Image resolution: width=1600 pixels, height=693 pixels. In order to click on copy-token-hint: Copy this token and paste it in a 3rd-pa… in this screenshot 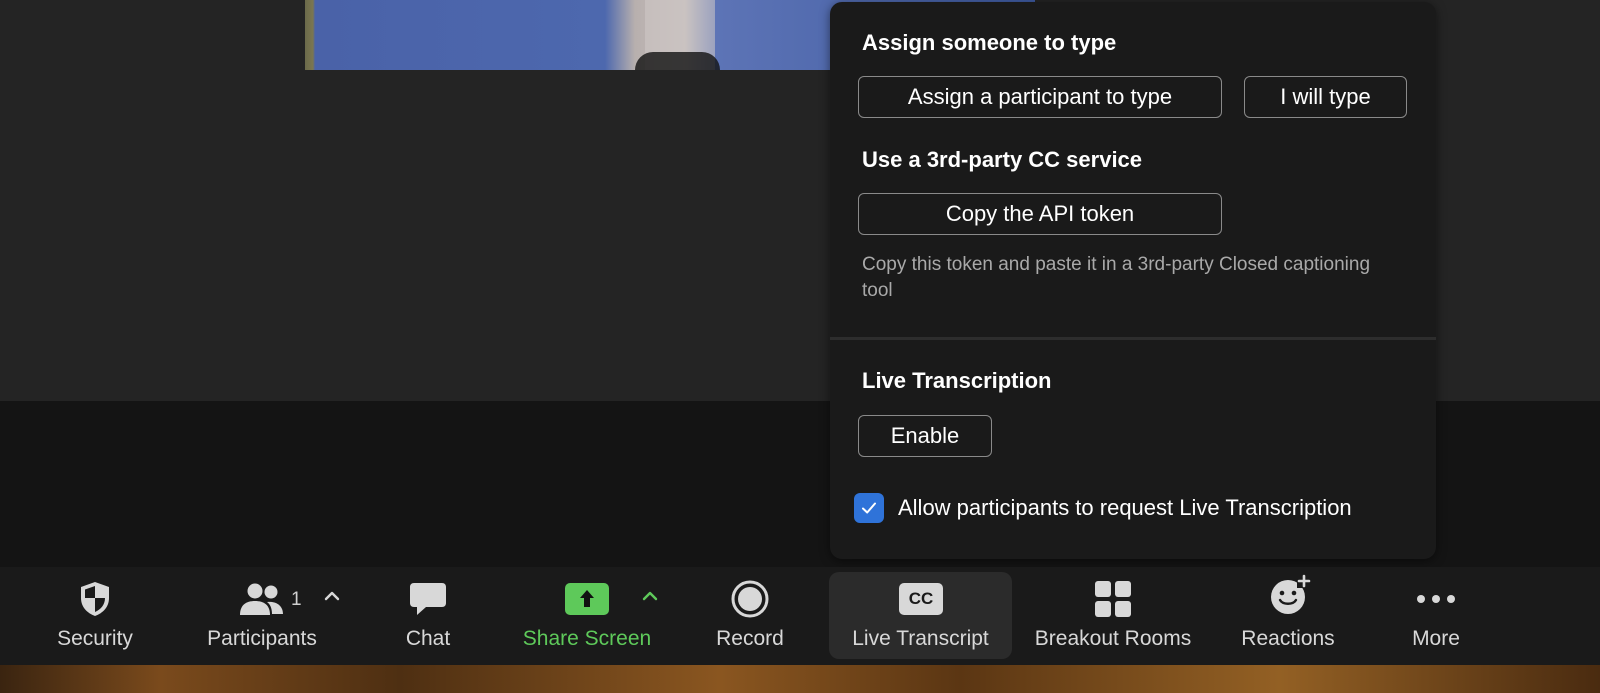, I will do `click(1116, 277)`.